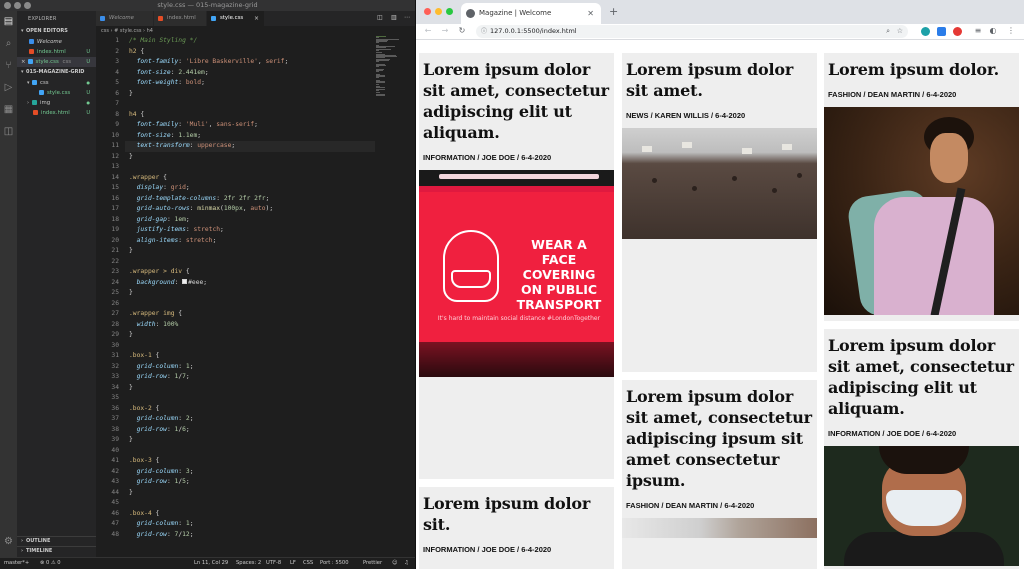 Image resolution: width=1024 pixels, height=569 pixels. What do you see at coordinates (445, 31) in the screenshot?
I see `forward-icon: →` at bounding box center [445, 31].